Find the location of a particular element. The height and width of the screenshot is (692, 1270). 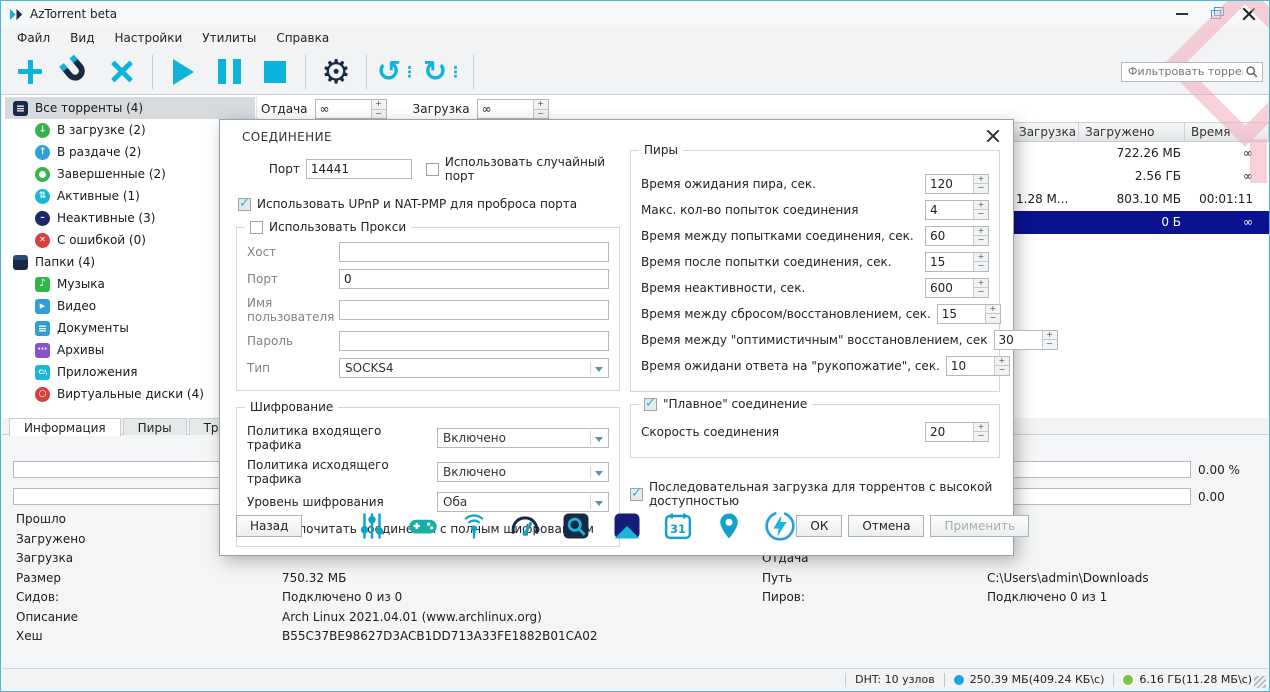

back-button: Назад is located at coordinates (269, 526).